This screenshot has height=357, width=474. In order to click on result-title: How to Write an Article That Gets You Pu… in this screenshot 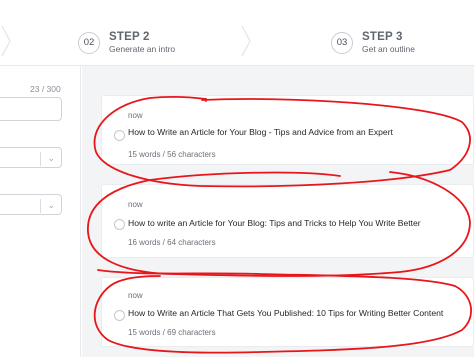, I will do `click(286, 313)`.